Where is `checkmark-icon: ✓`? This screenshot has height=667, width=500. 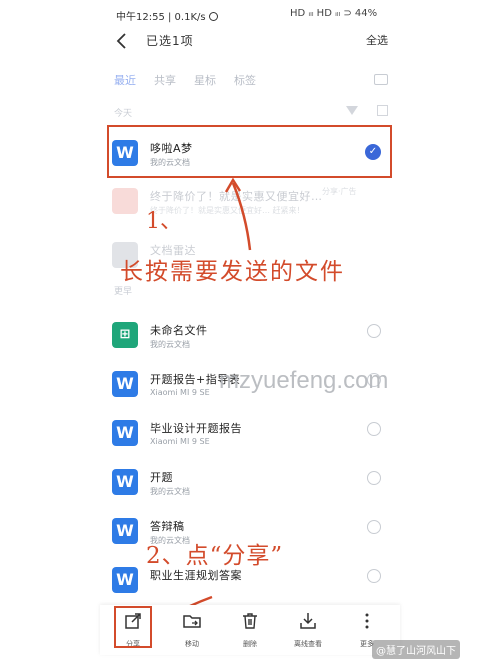 checkmark-icon: ✓ is located at coordinates (373, 152).